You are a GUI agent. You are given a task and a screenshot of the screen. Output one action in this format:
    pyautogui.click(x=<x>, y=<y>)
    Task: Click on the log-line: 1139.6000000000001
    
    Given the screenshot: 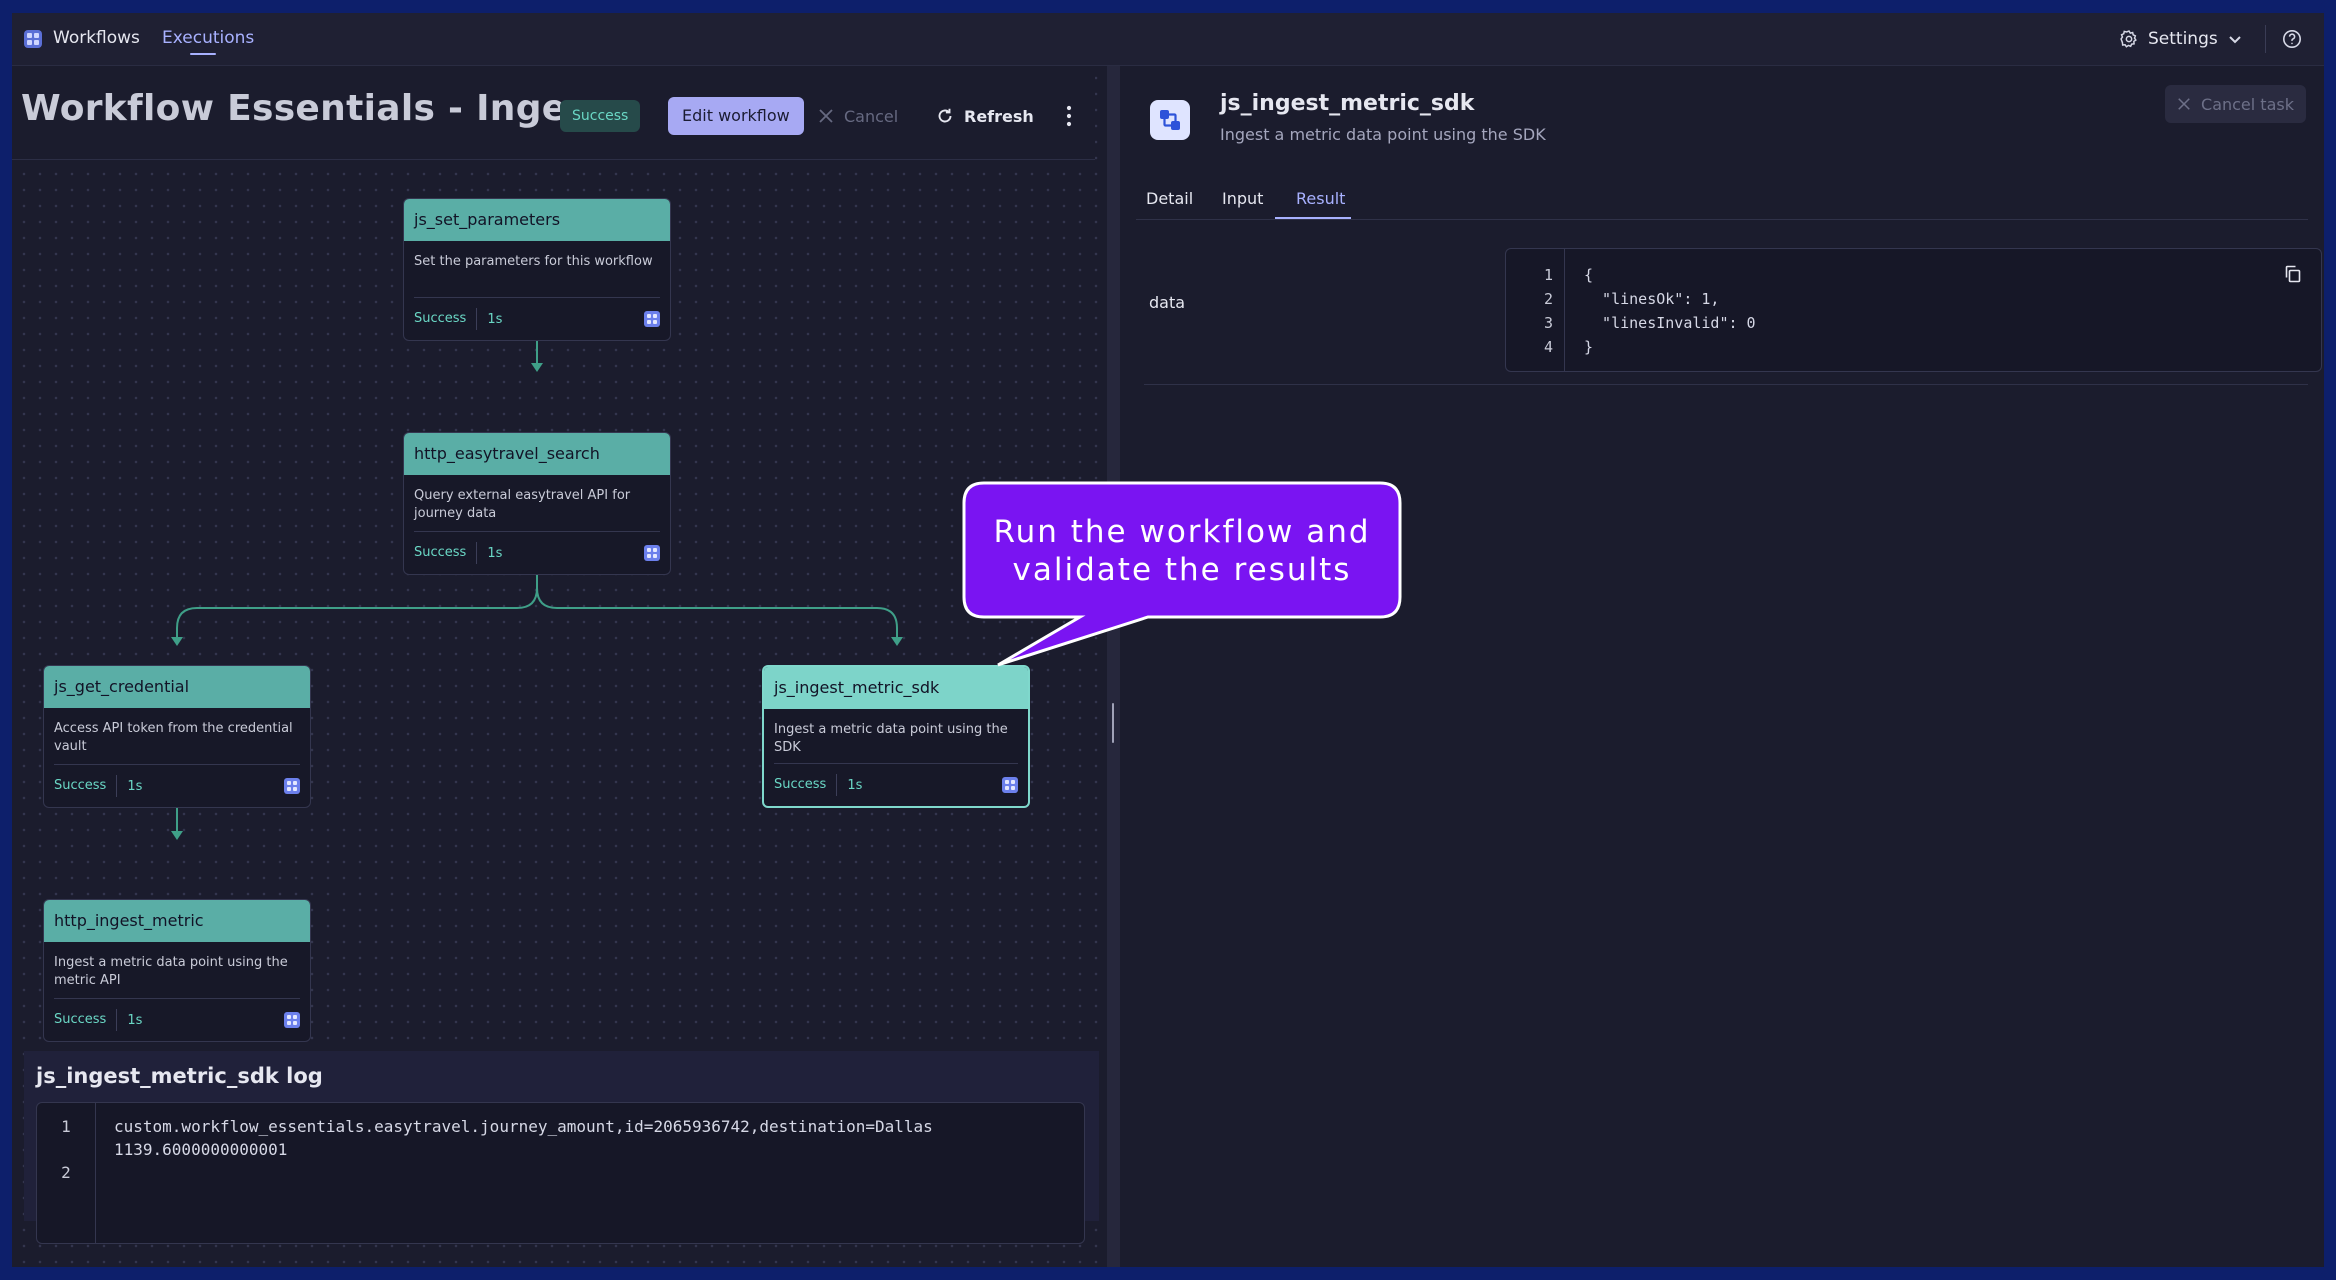 What is the action you would take?
    pyautogui.click(x=201, y=1149)
    